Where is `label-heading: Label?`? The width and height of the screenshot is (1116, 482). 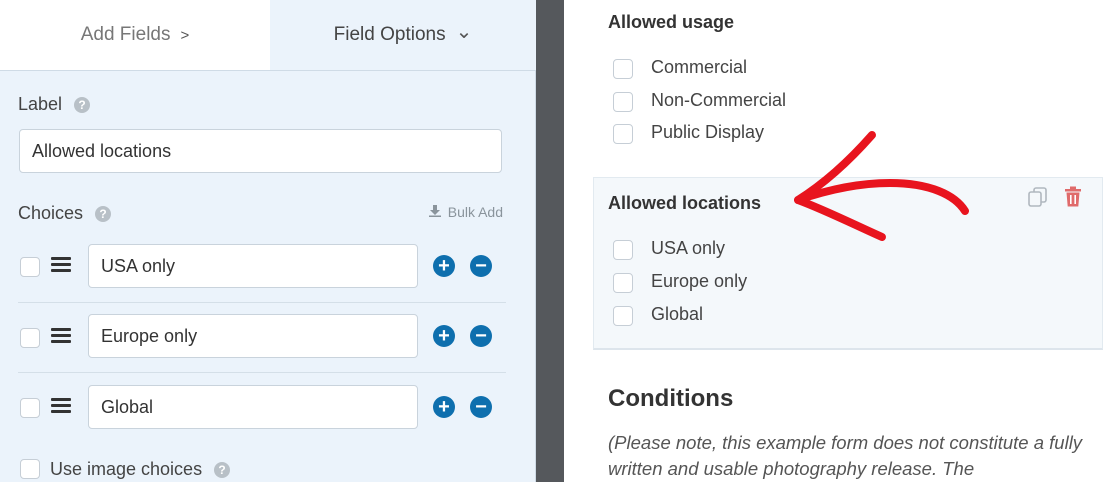
label-heading: Label? is located at coordinates (54, 104).